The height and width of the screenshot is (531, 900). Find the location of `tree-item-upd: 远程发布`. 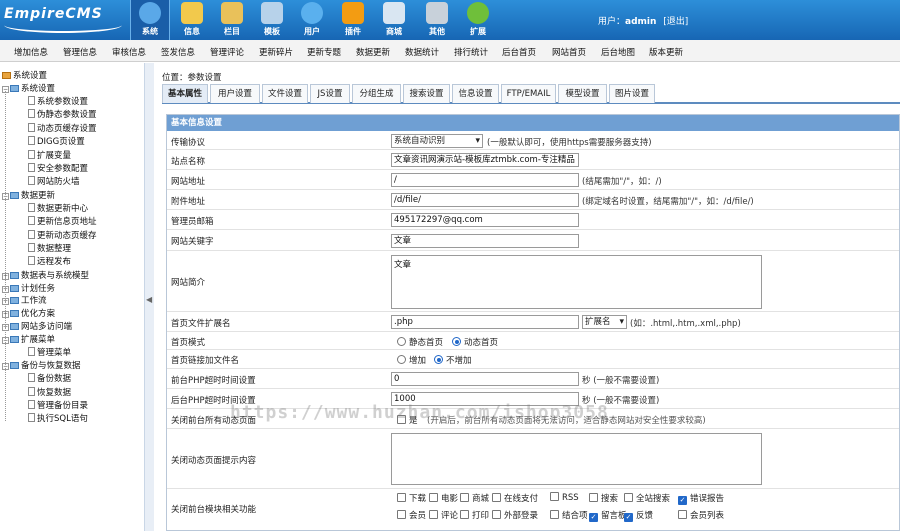

tree-item-upd: 远程发布 is located at coordinates (49, 261).